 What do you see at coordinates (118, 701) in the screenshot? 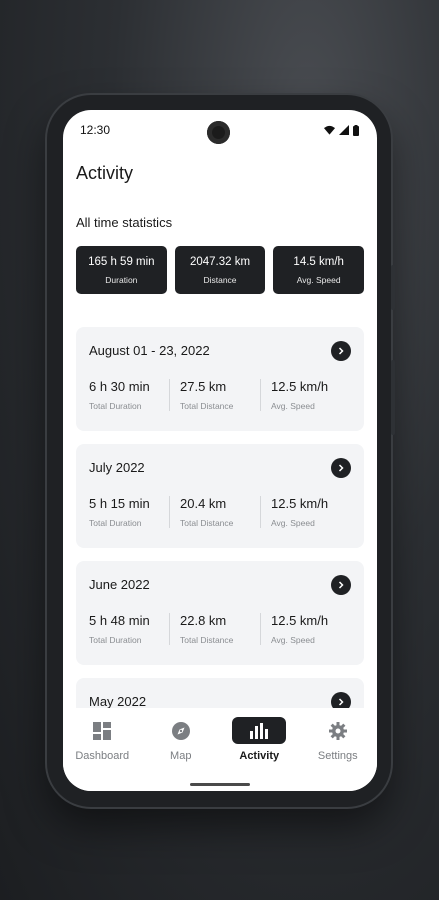
I see `period-title: May 2022` at bounding box center [118, 701].